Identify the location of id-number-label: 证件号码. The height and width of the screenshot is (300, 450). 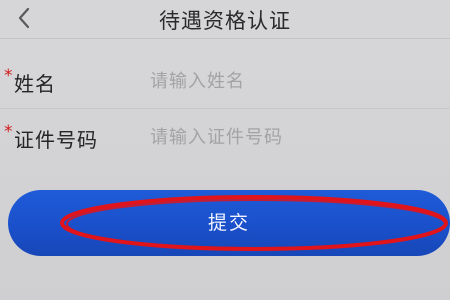
(56, 140).